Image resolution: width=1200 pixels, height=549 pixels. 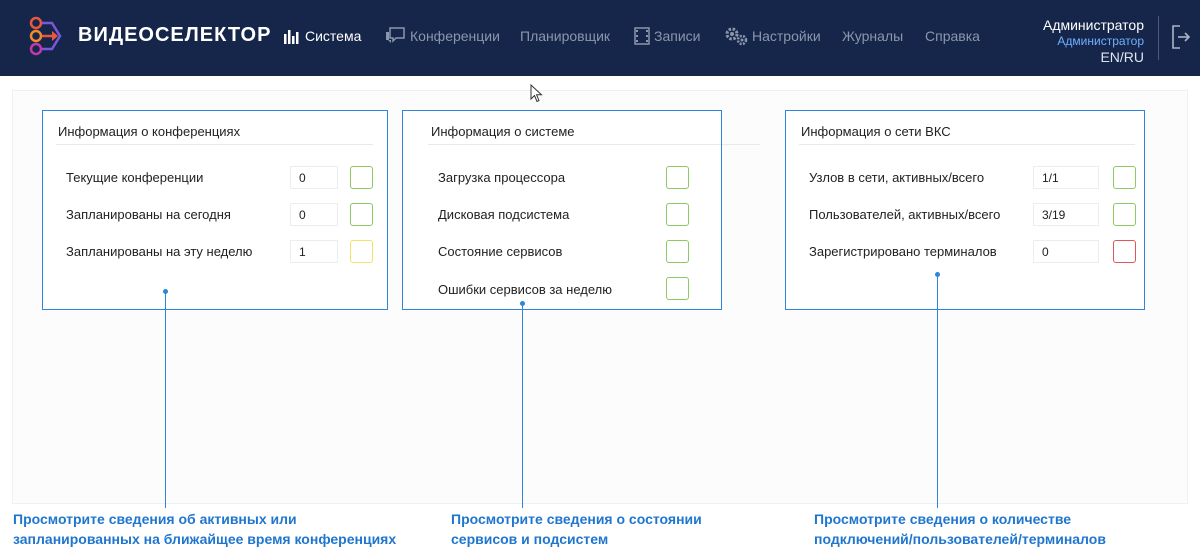 What do you see at coordinates (1066, 214) in the screenshot?
I see `value-field: 3/19` at bounding box center [1066, 214].